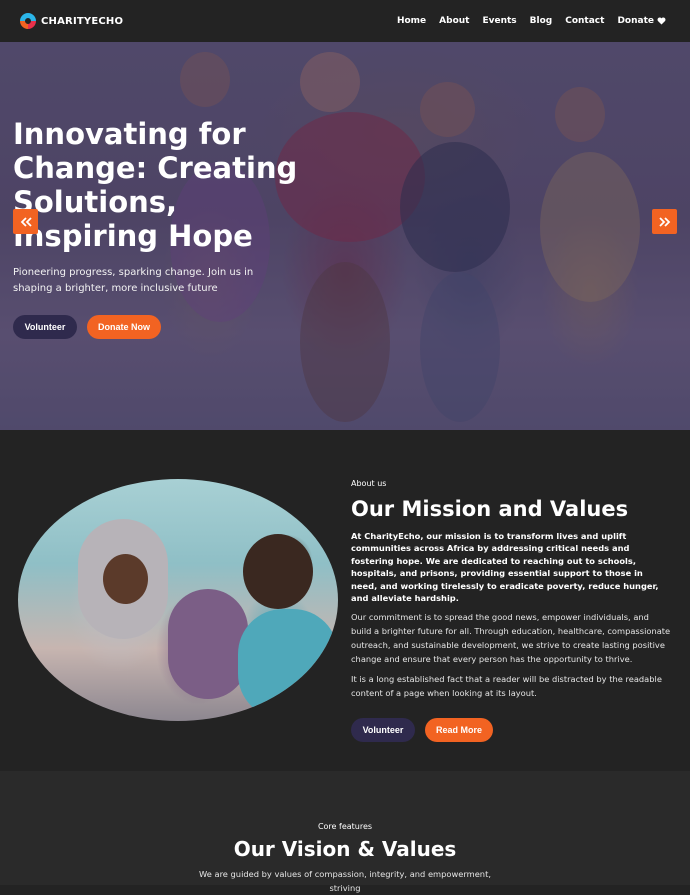  I want to click on about-buttons: Volunteer Read More, so click(511, 730).